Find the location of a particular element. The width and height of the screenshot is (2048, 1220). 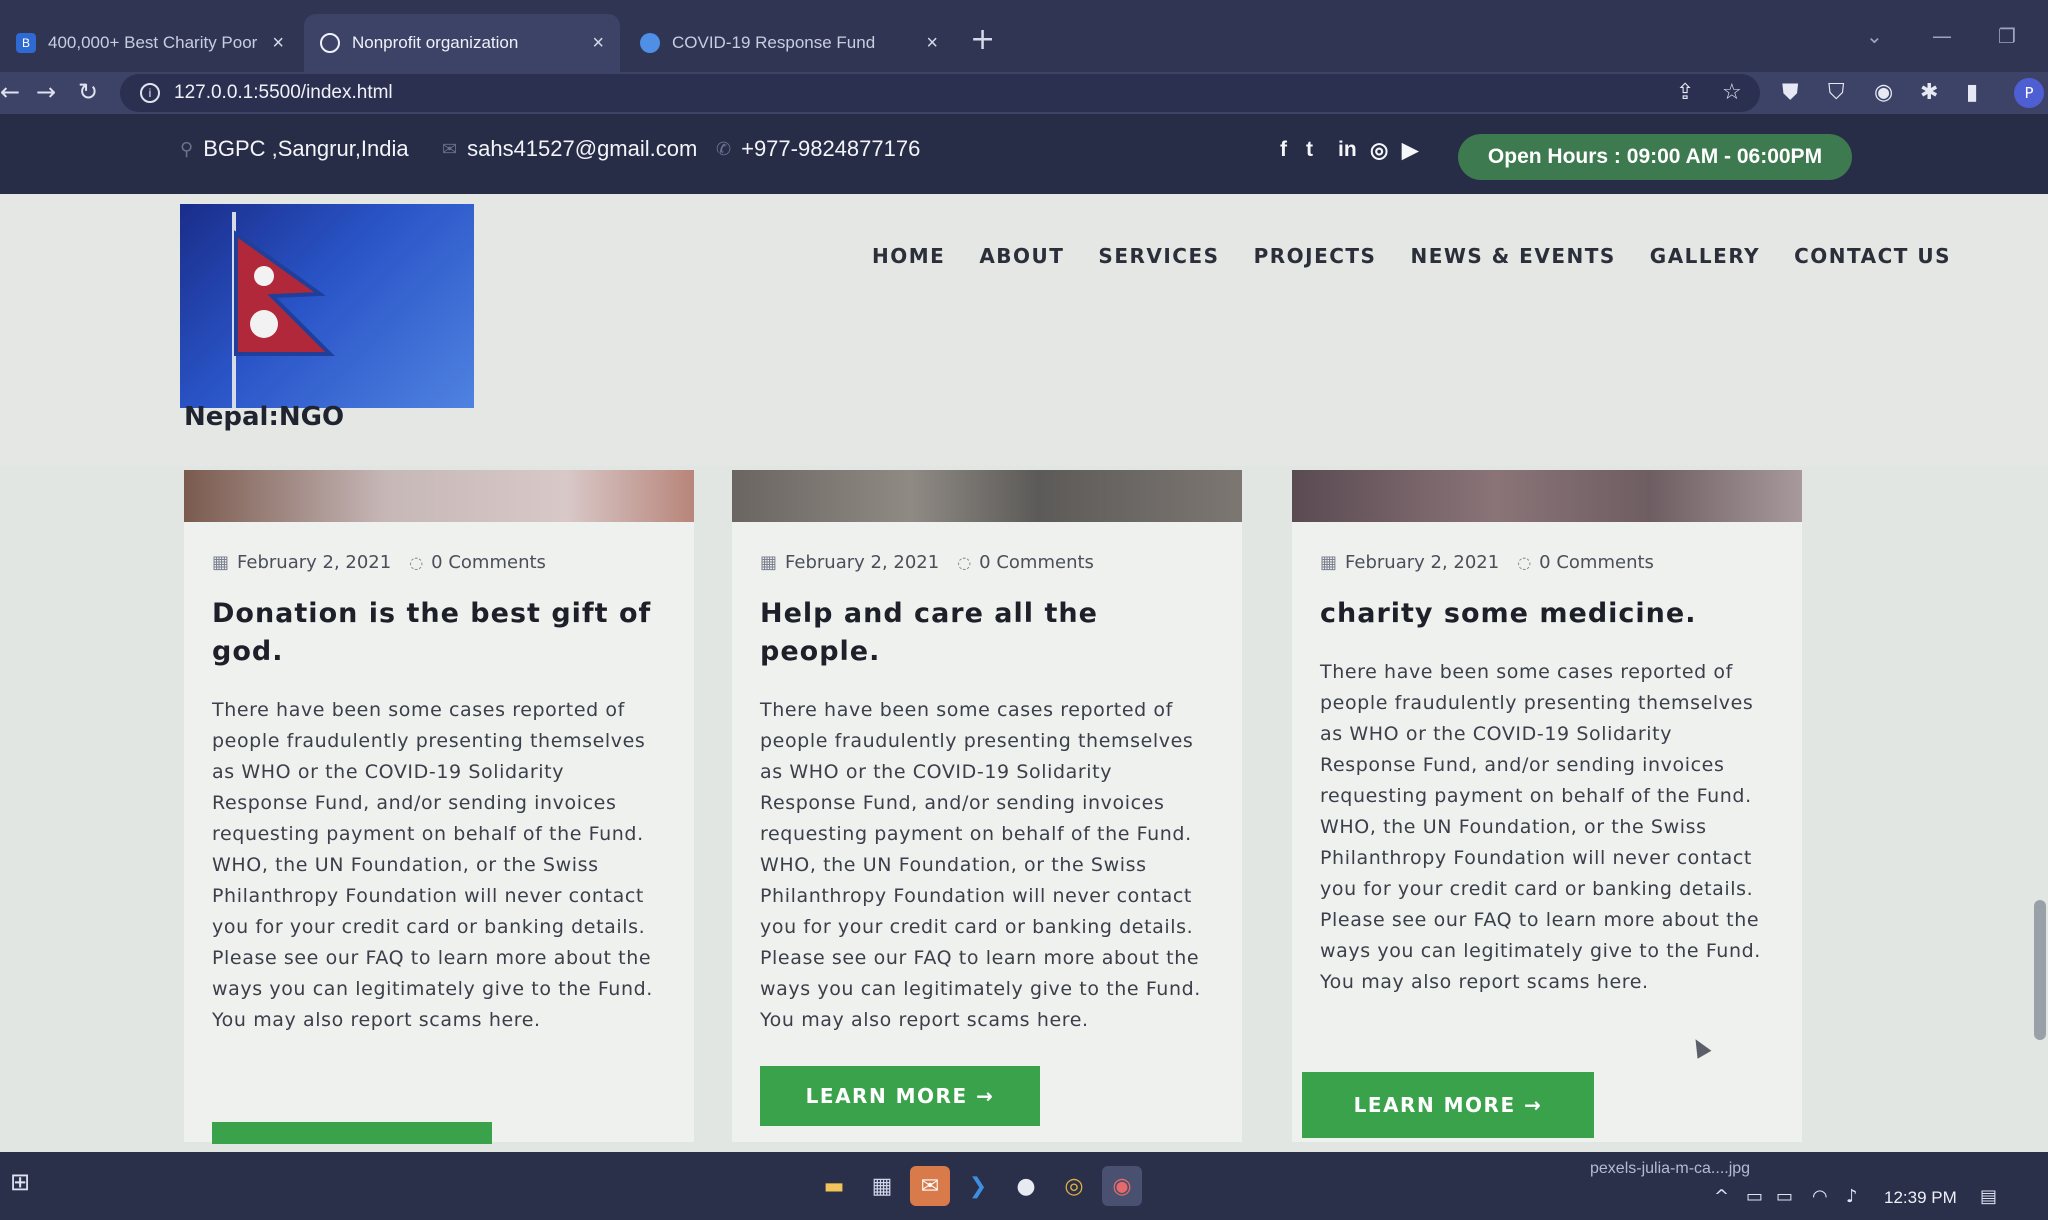

shield-icon: ⛊ is located at coordinates (1790, 92).